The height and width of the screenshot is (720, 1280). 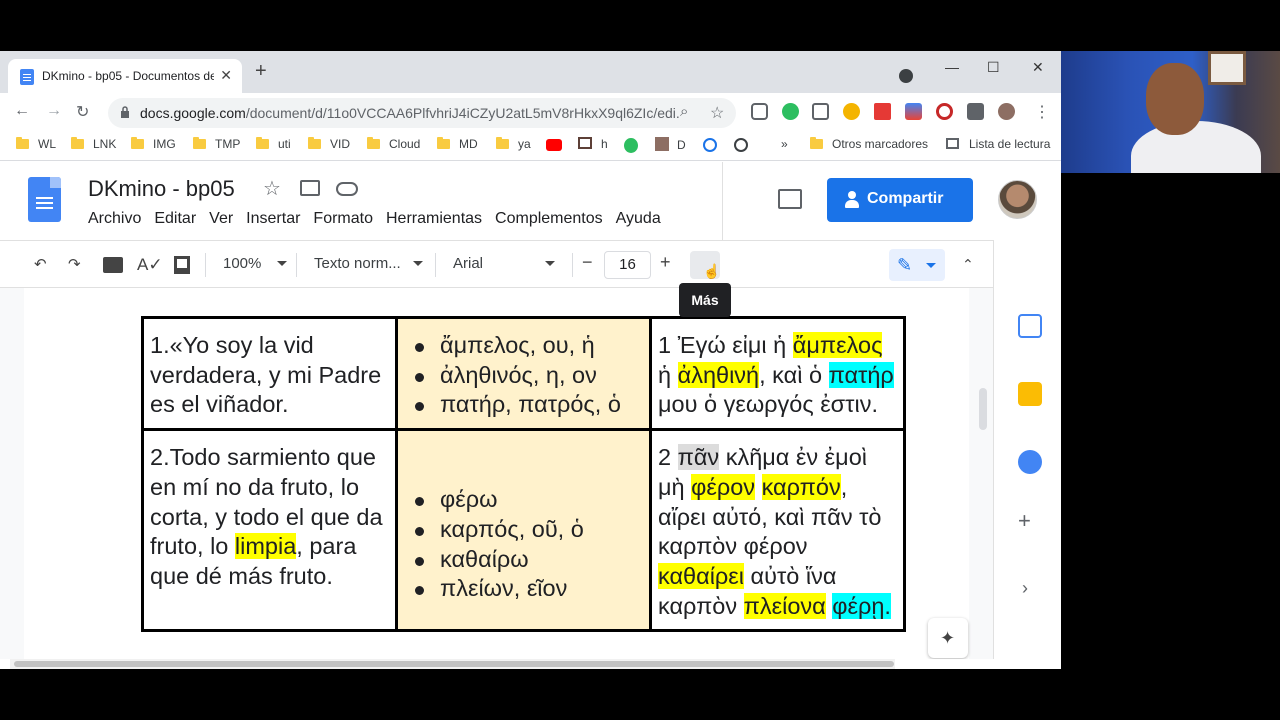 I want to click on window-close-button: ✕, so click(x=1038, y=67).